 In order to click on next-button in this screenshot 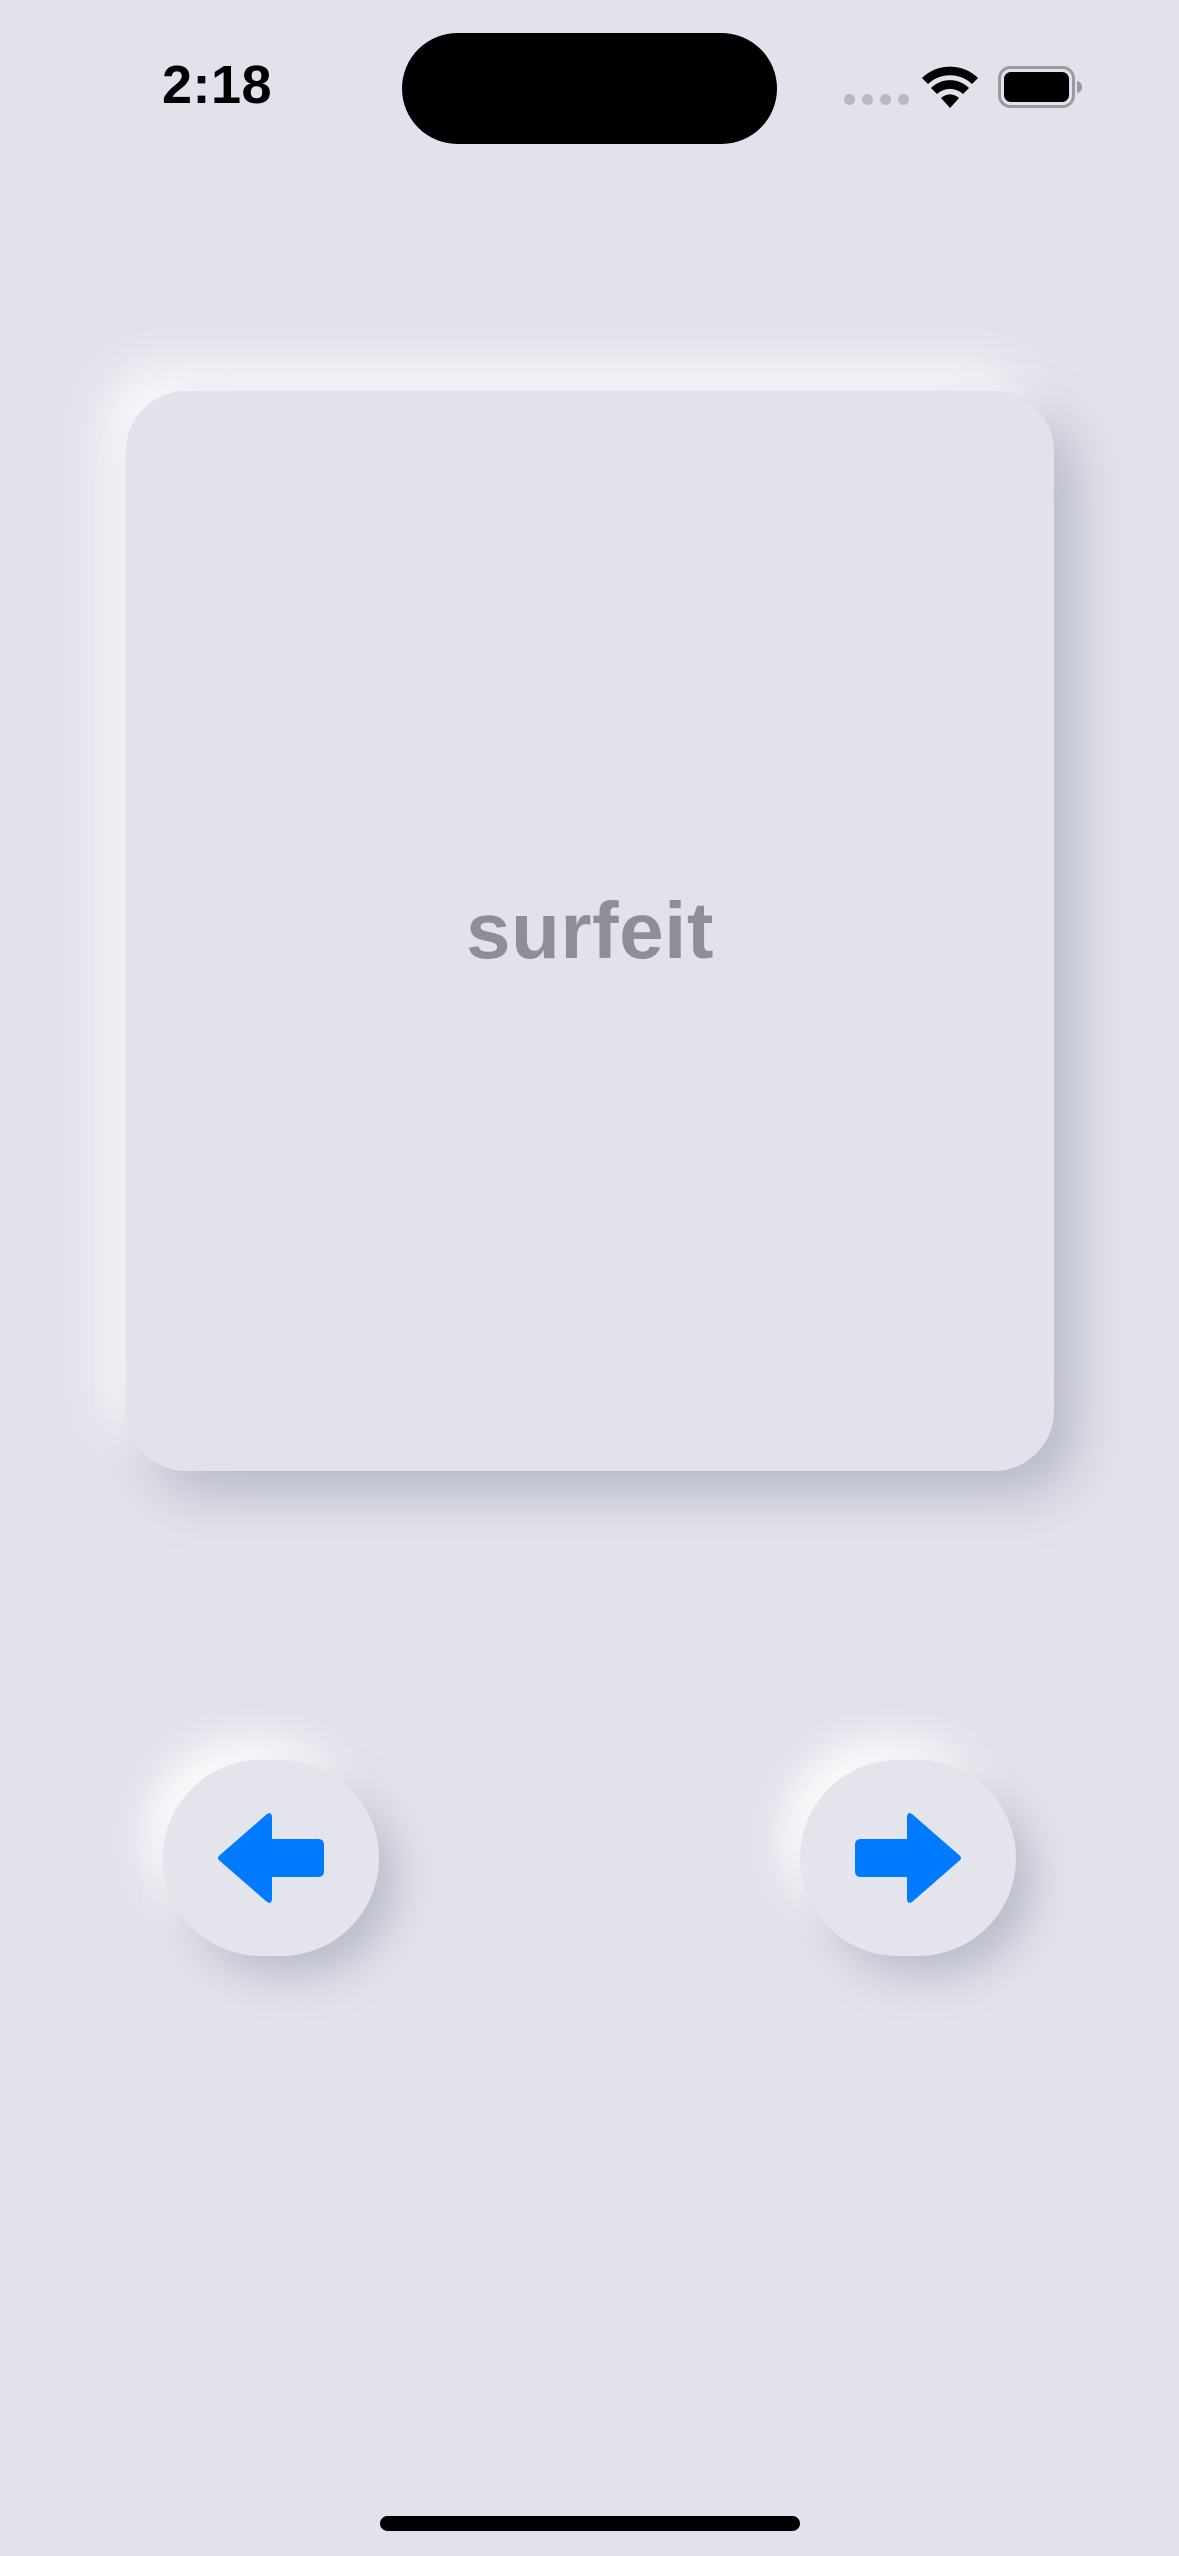, I will do `click(908, 1858)`.